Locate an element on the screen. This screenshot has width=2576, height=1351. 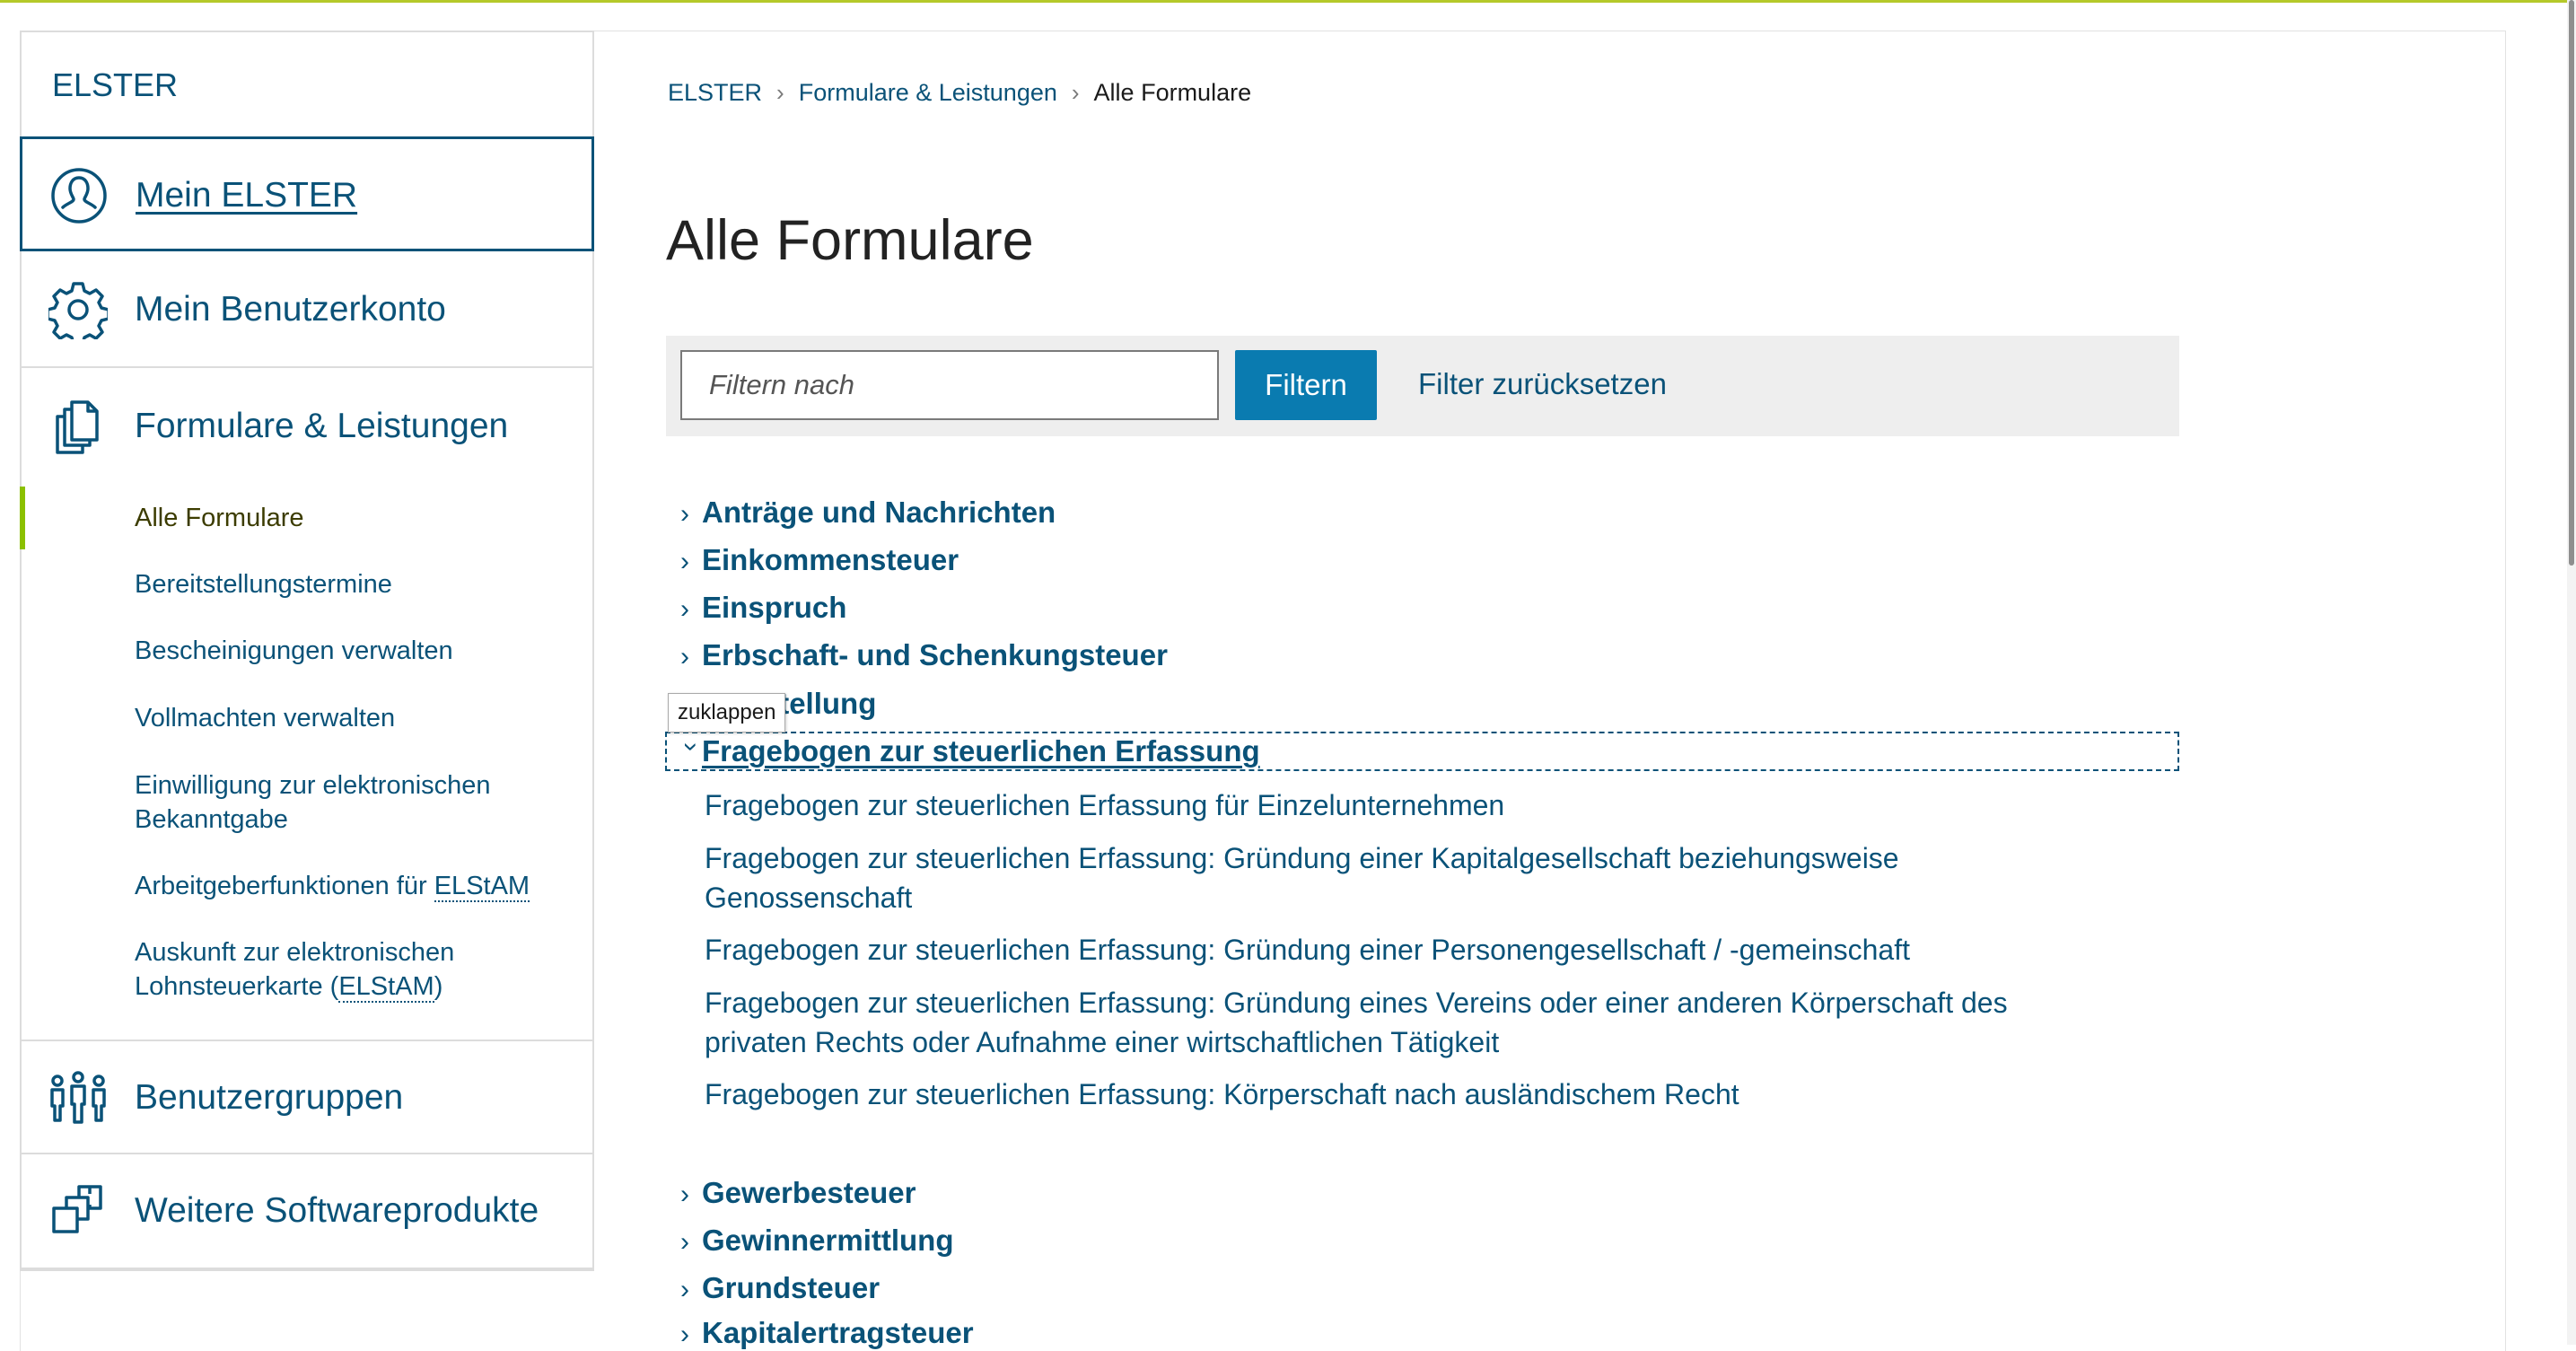
category-grundsteuer: › Grundsteuer is located at coordinates (780, 1288).